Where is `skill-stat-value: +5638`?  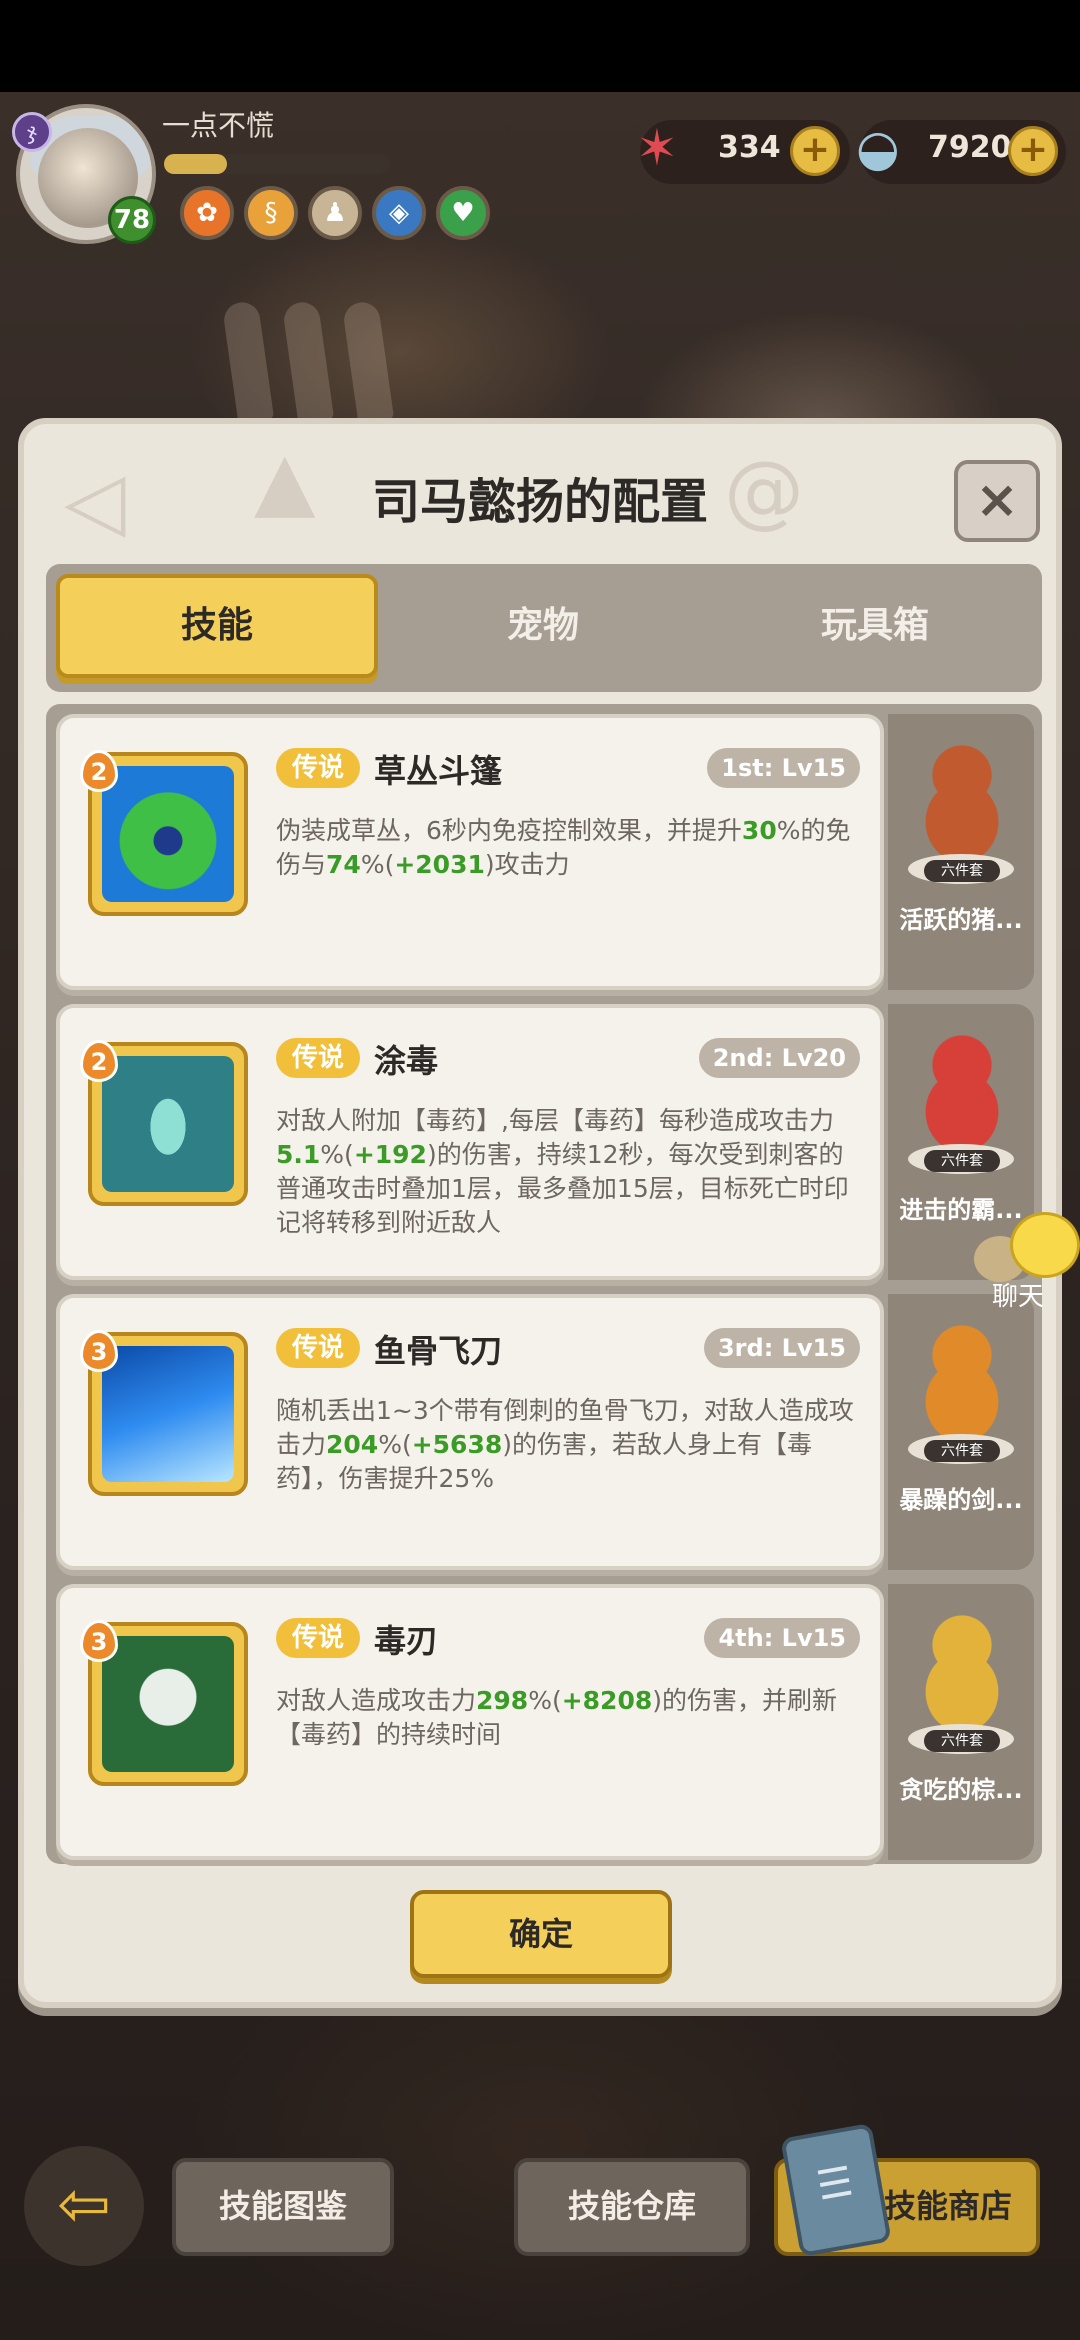
skill-stat-value: +5638 is located at coordinates (457, 1444).